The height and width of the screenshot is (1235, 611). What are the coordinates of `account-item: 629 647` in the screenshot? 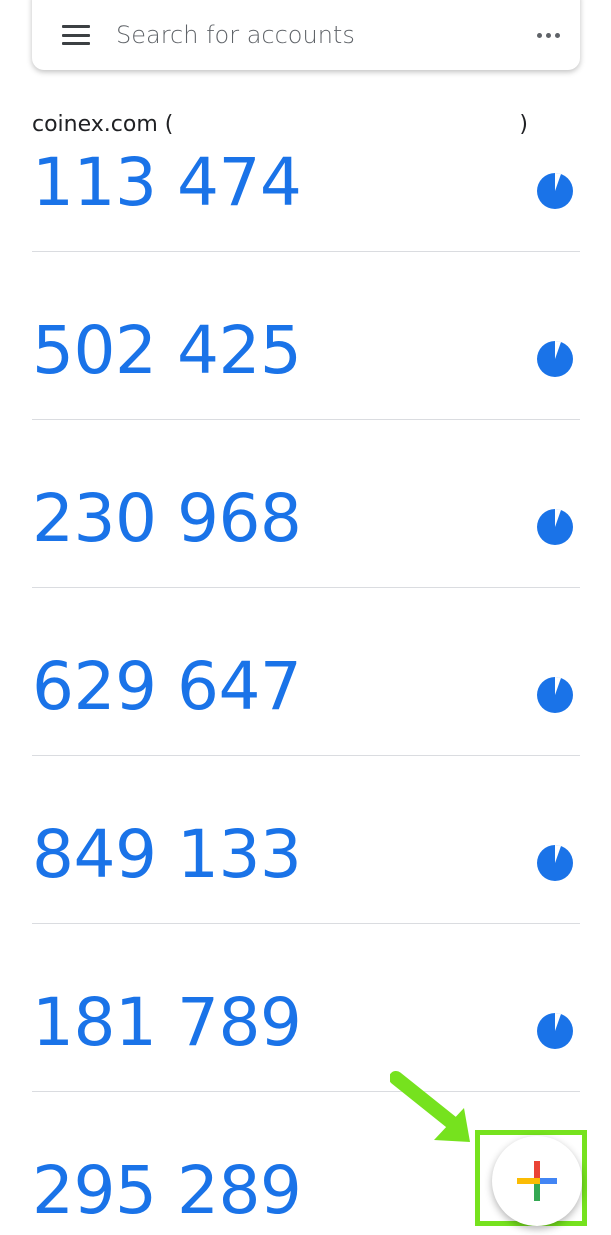 It's located at (306, 672).